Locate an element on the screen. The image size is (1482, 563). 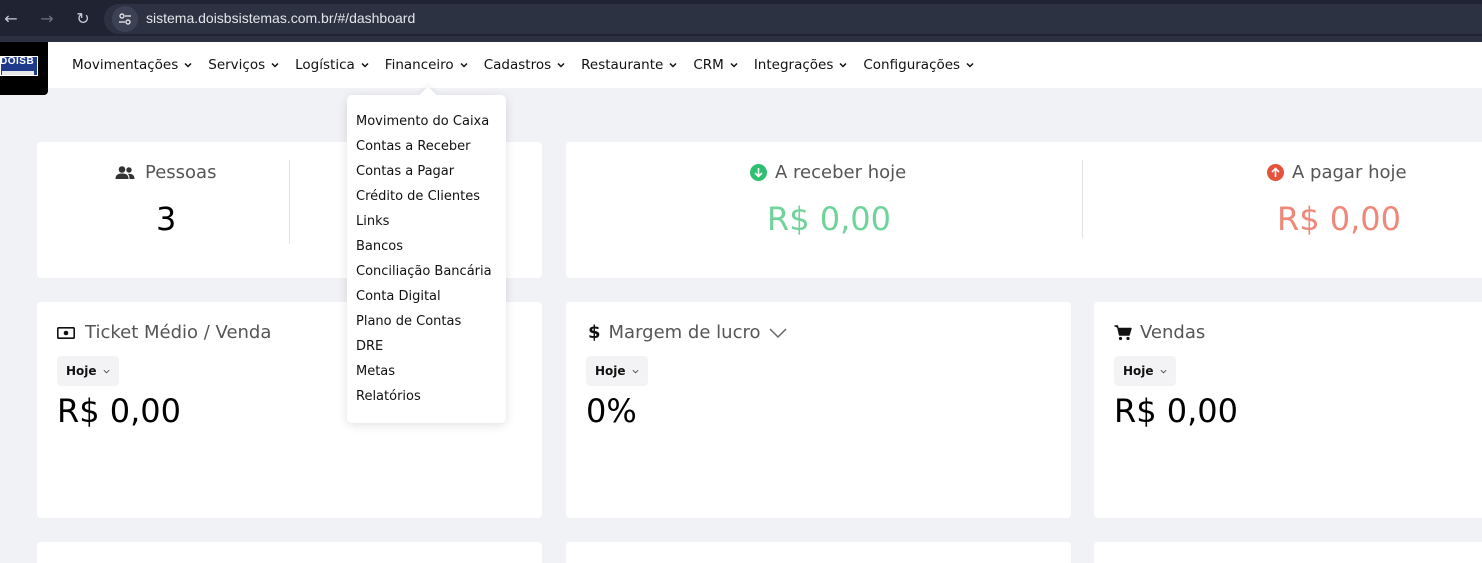
menu-movimentacoes: Movimentações is located at coordinates (132, 65).